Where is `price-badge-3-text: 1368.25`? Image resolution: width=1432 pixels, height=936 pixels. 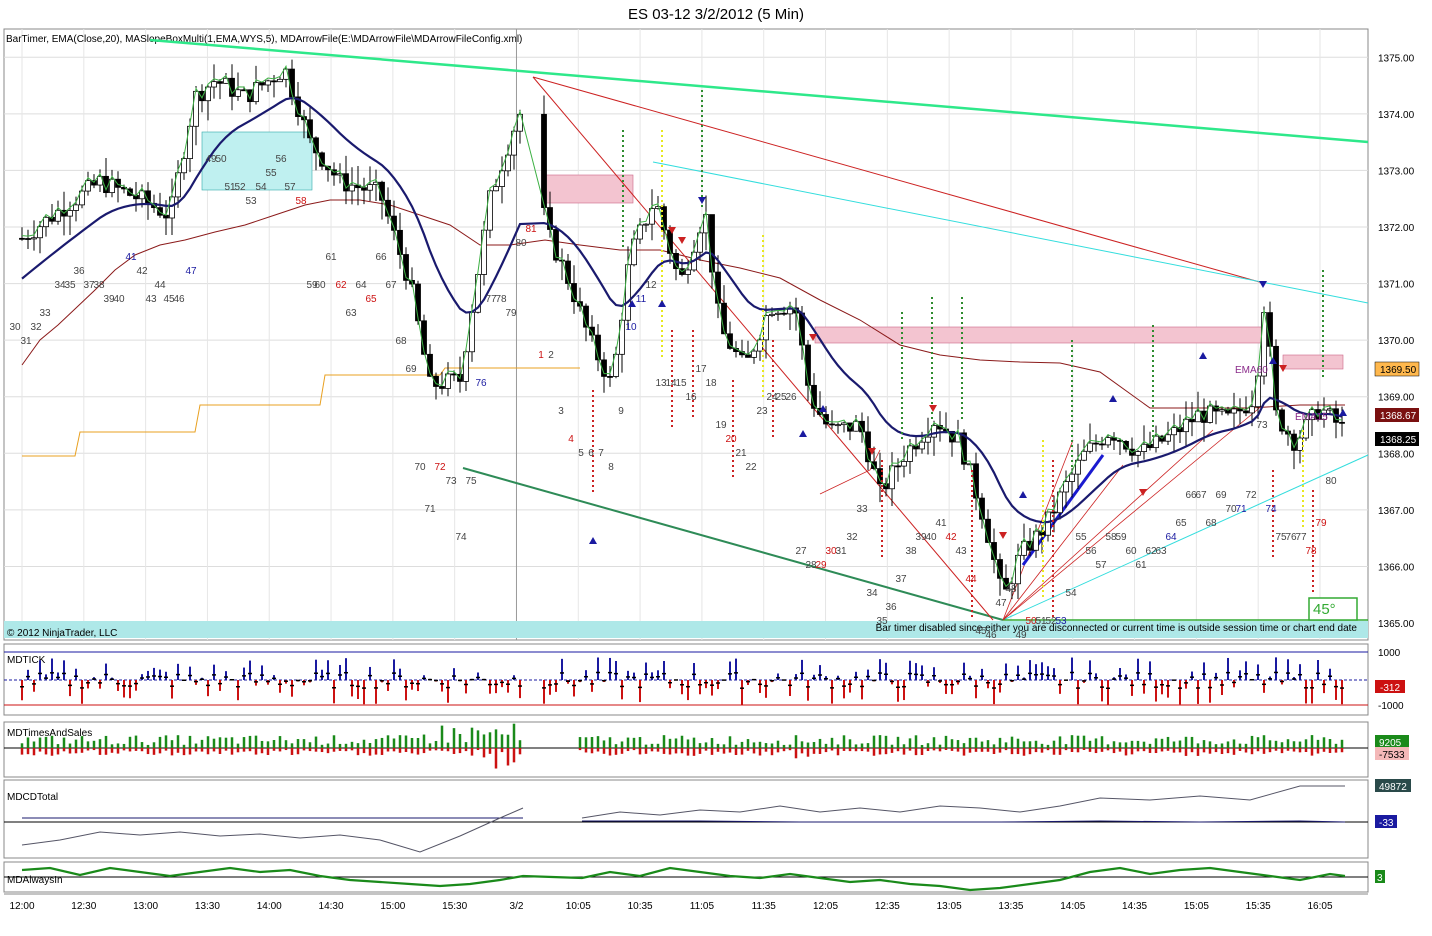
price-badge-3-text: 1368.25 is located at coordinates (1398, 440).